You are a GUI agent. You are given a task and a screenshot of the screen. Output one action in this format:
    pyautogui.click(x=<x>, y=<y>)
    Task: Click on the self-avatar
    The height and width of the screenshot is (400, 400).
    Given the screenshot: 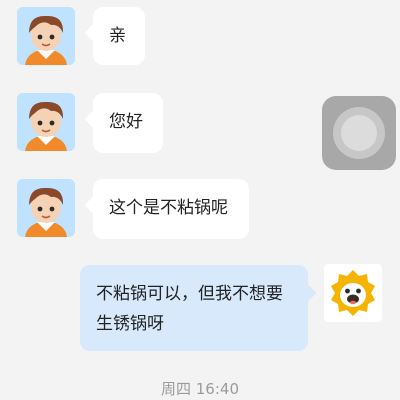 What is the action you would take?
    pyautogui.click(x=353, y=293)
    